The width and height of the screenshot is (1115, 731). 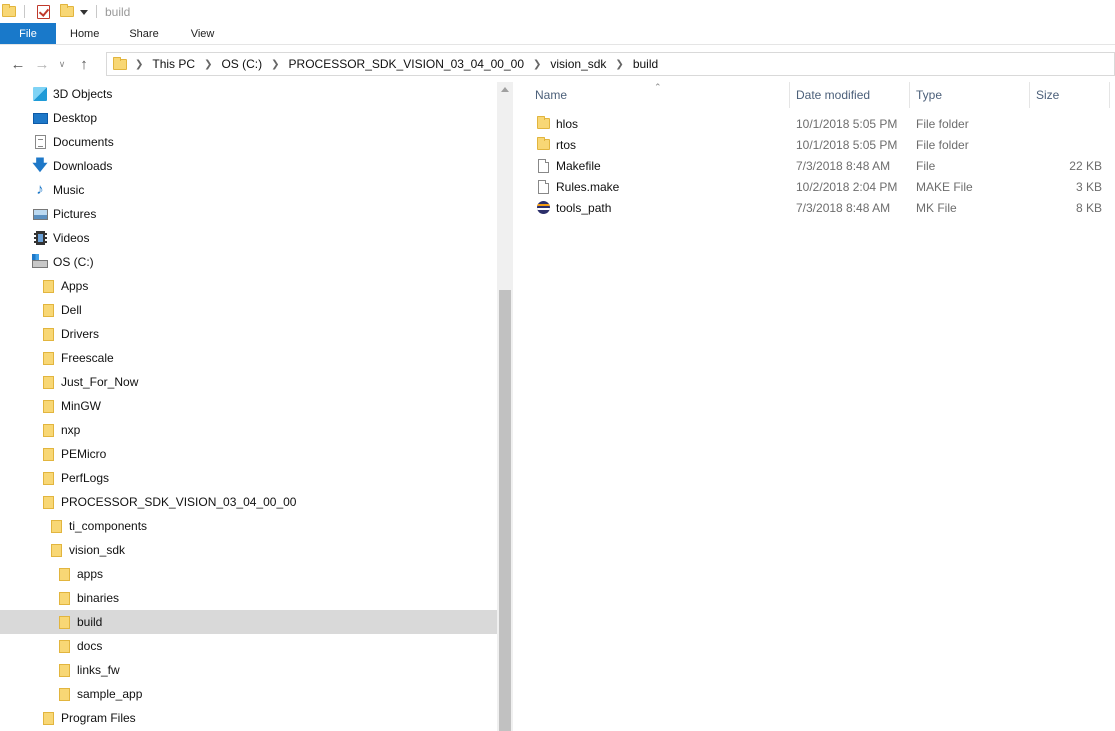 What do you see at coordinates (248, 262) in the screenshot?
I see `sidebar-item-os-c: OS (C:)` at bounding box center [248, 262].